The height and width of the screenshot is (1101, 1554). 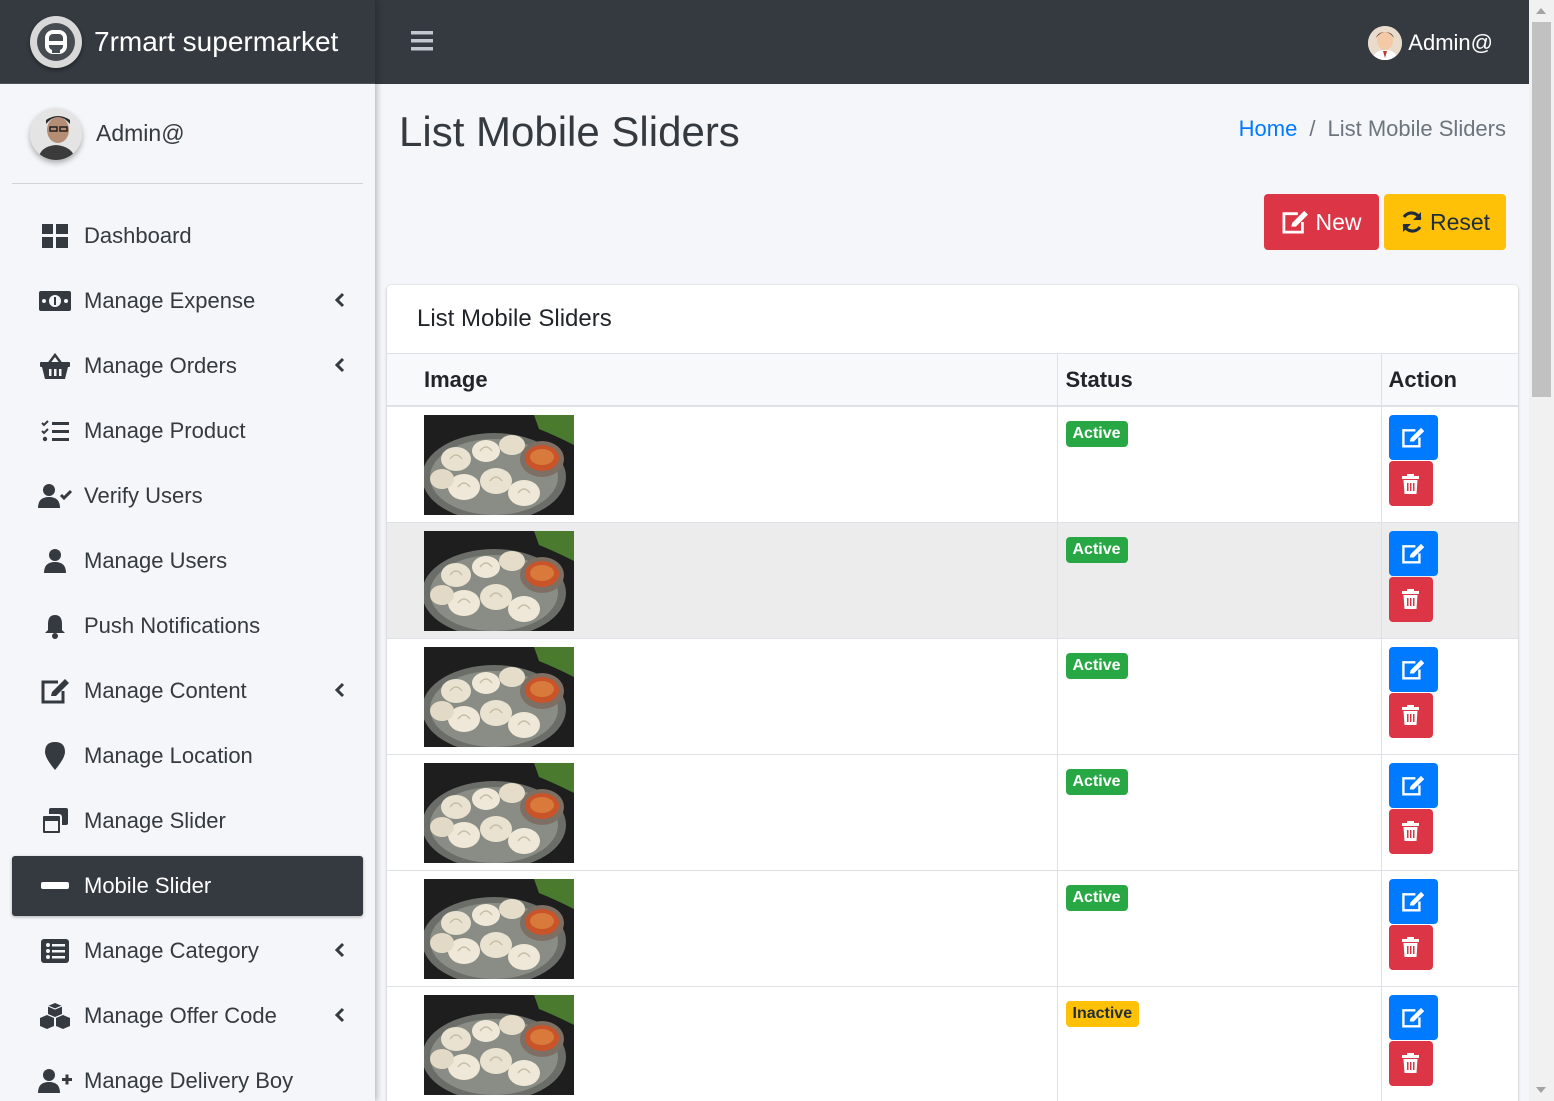 I want to click on sidebar-item-manage-product: Manage Product, so click(x=187, y=431).